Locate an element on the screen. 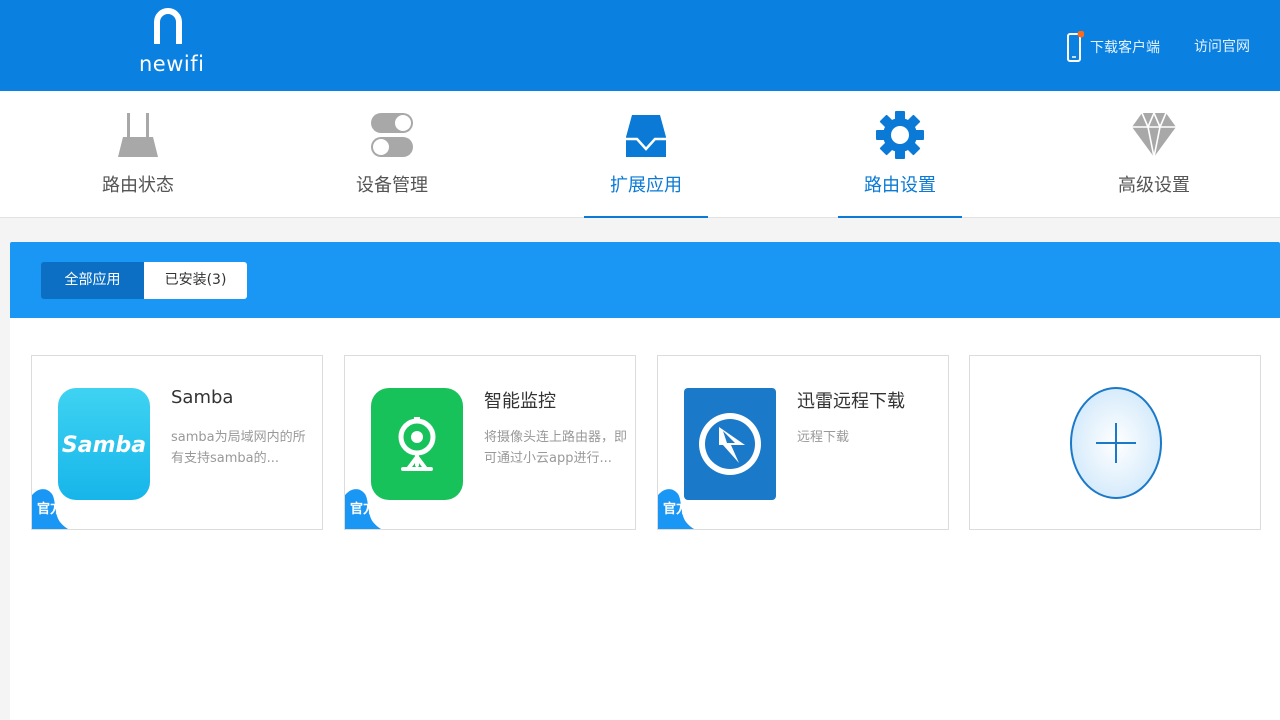 Image resolution: width=1280 pixels, height=720 pixels. app-title: 智能监控 is located at coordinates (520, 401).